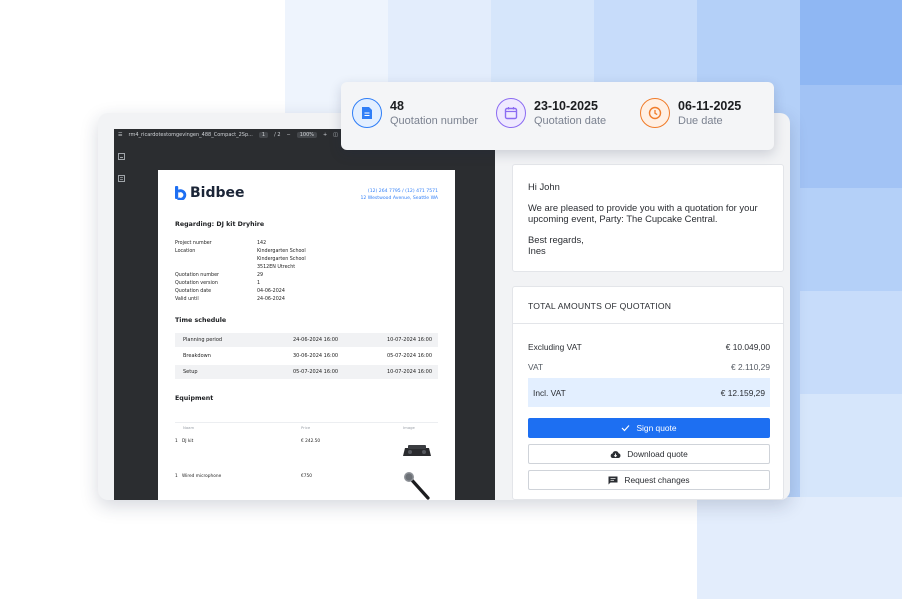 The width and height of the screenshot is (902, 599). What do you see at coordinates (316, 372) in the screenshot?
I see `schedule-start: 05-07-2024 16:00` at bounding box center [316, 372].